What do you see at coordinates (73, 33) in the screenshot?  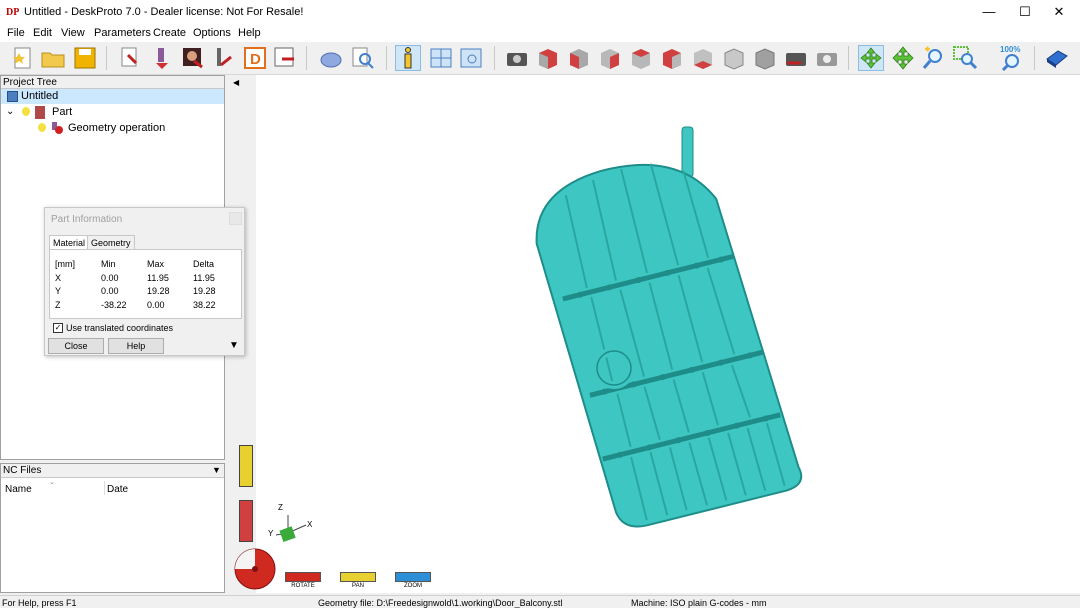 I see `menu-view: View` at bounding box center [73, 33].